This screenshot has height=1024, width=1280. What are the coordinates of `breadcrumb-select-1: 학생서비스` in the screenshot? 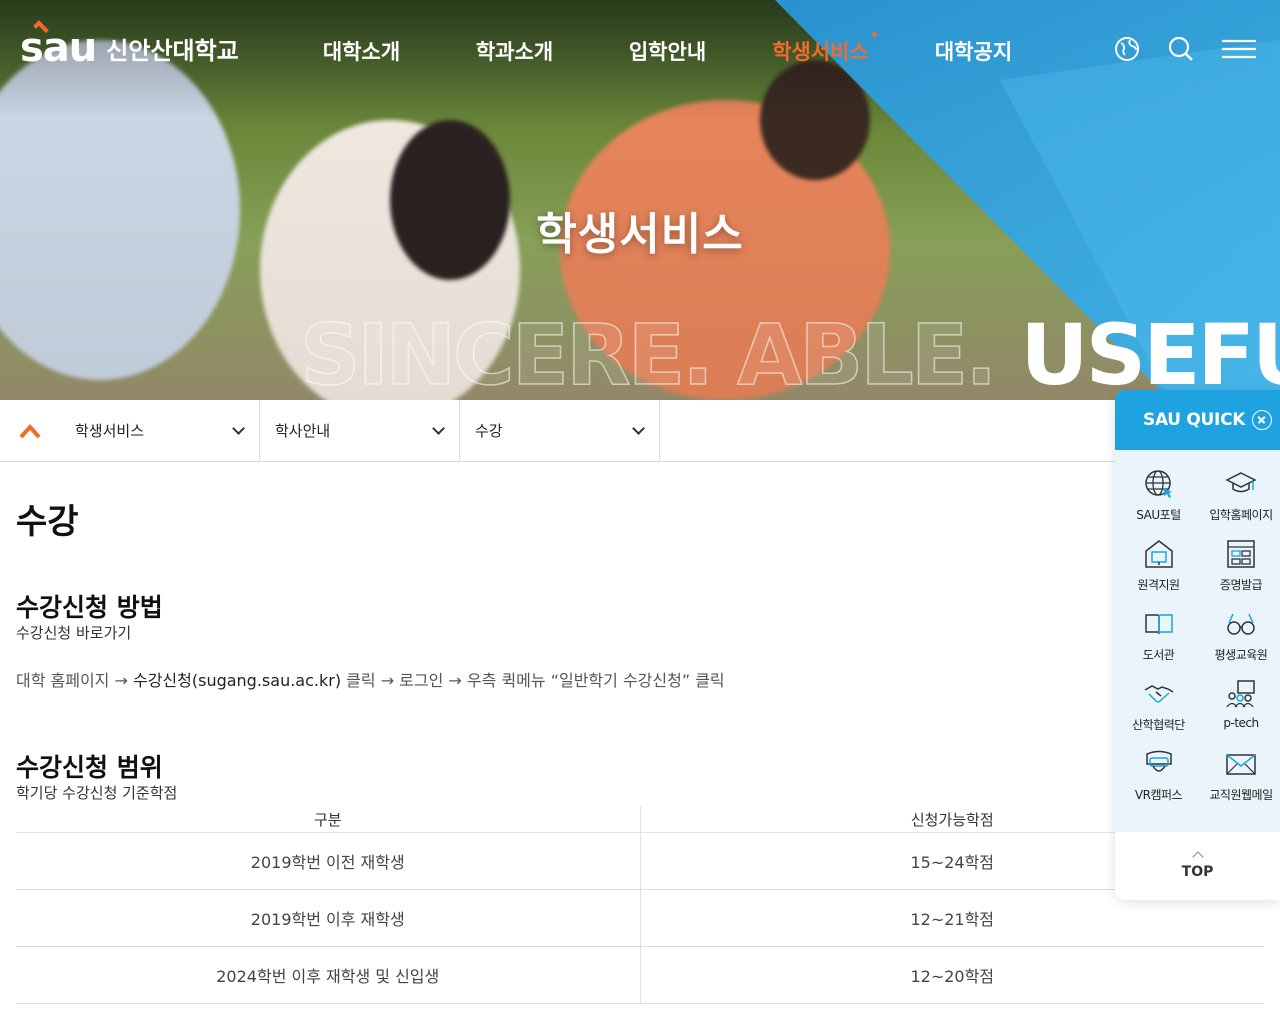 It's located at (160, 430).